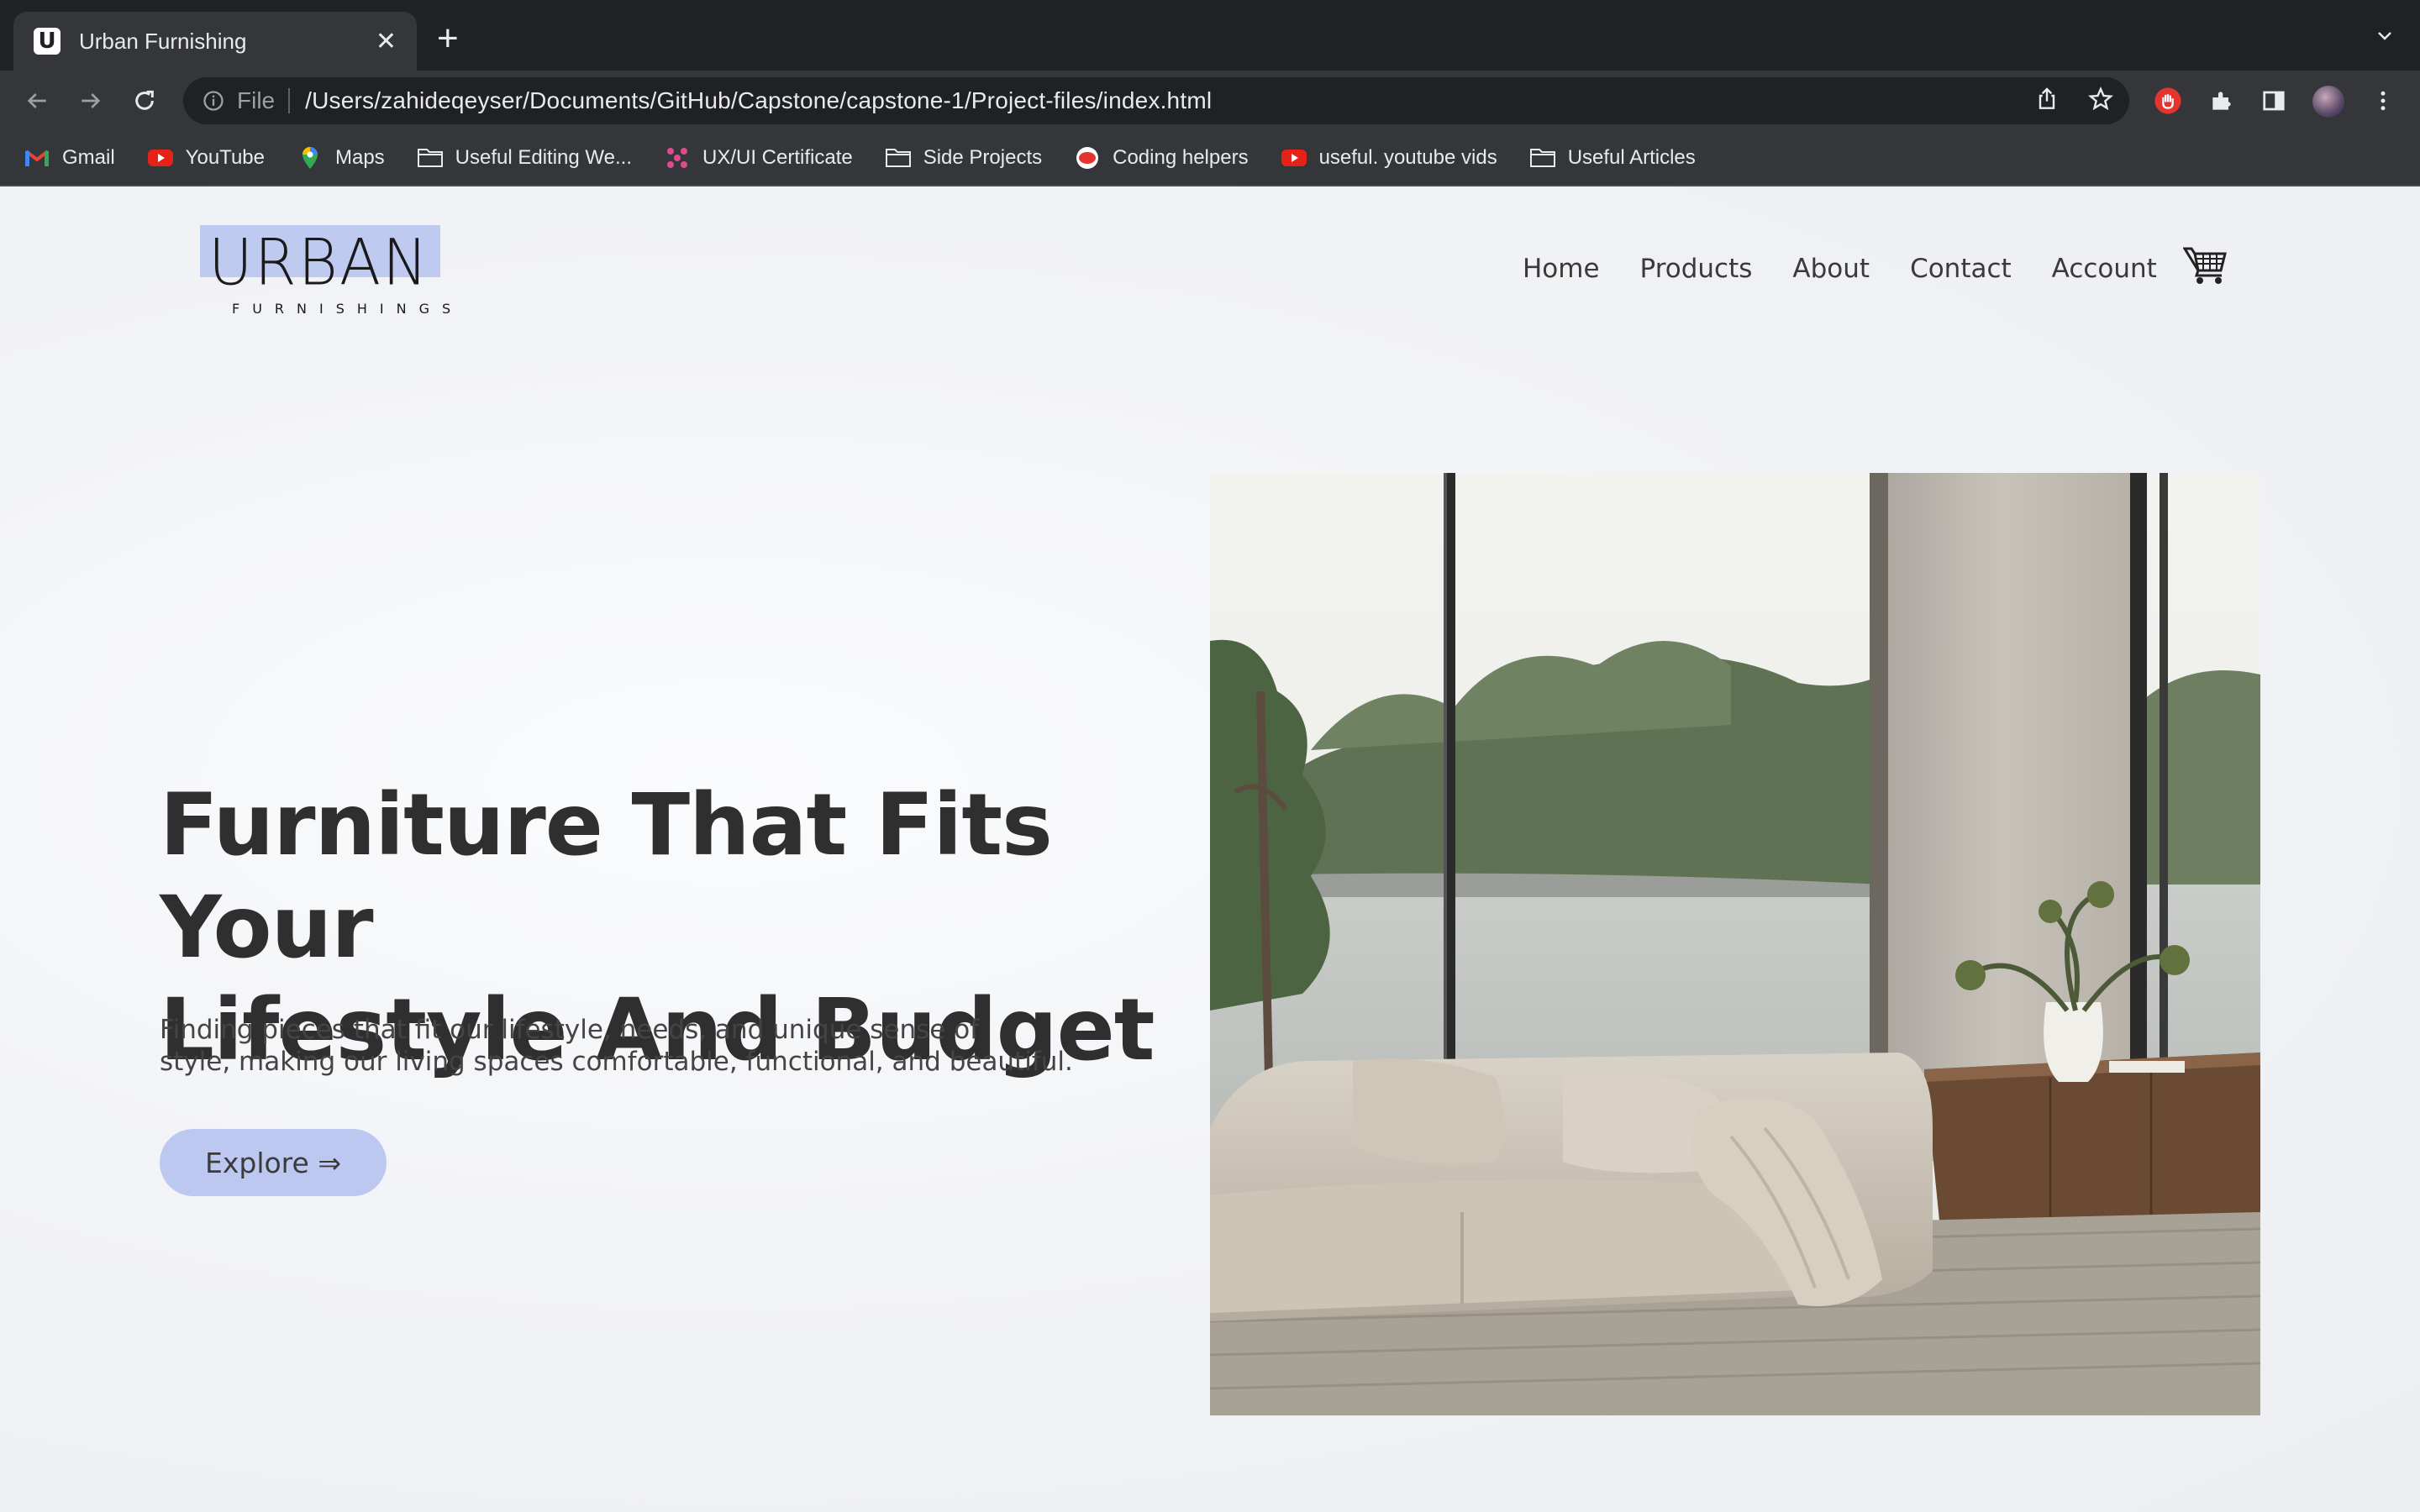 The height and width of the screenshot is (1512, 2420). What do you see at coordinates (677, 158) in the screenshot?
I see `dots-icon` at bounding box center [677, 158].